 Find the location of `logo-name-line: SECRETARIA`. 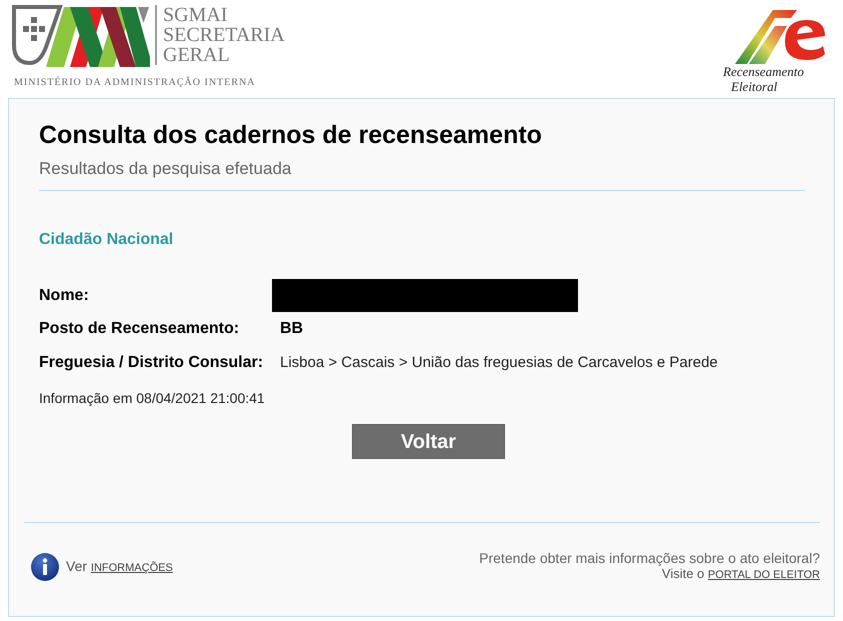

logo-name-line: SECRETARIA is located at coordinates (224, 35).